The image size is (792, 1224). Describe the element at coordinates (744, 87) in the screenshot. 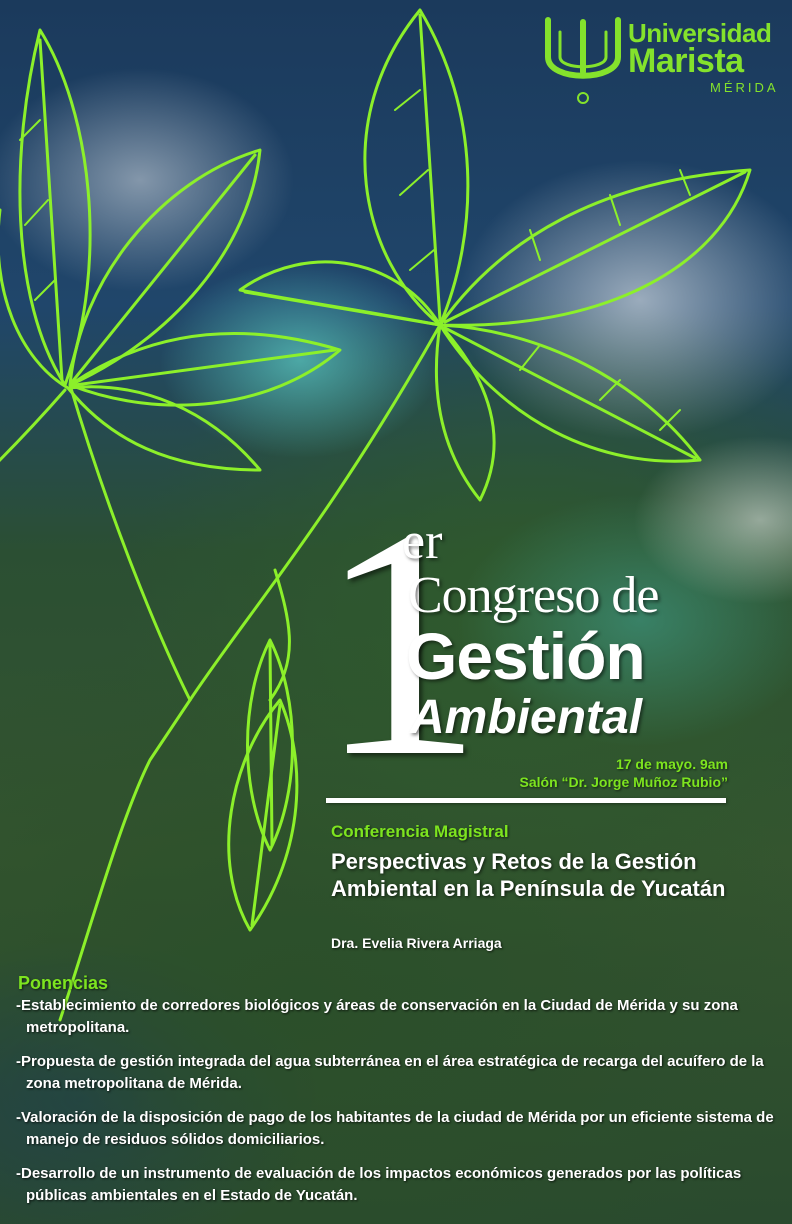

I see `logo-line-merida: MÉRIDA` at that location.